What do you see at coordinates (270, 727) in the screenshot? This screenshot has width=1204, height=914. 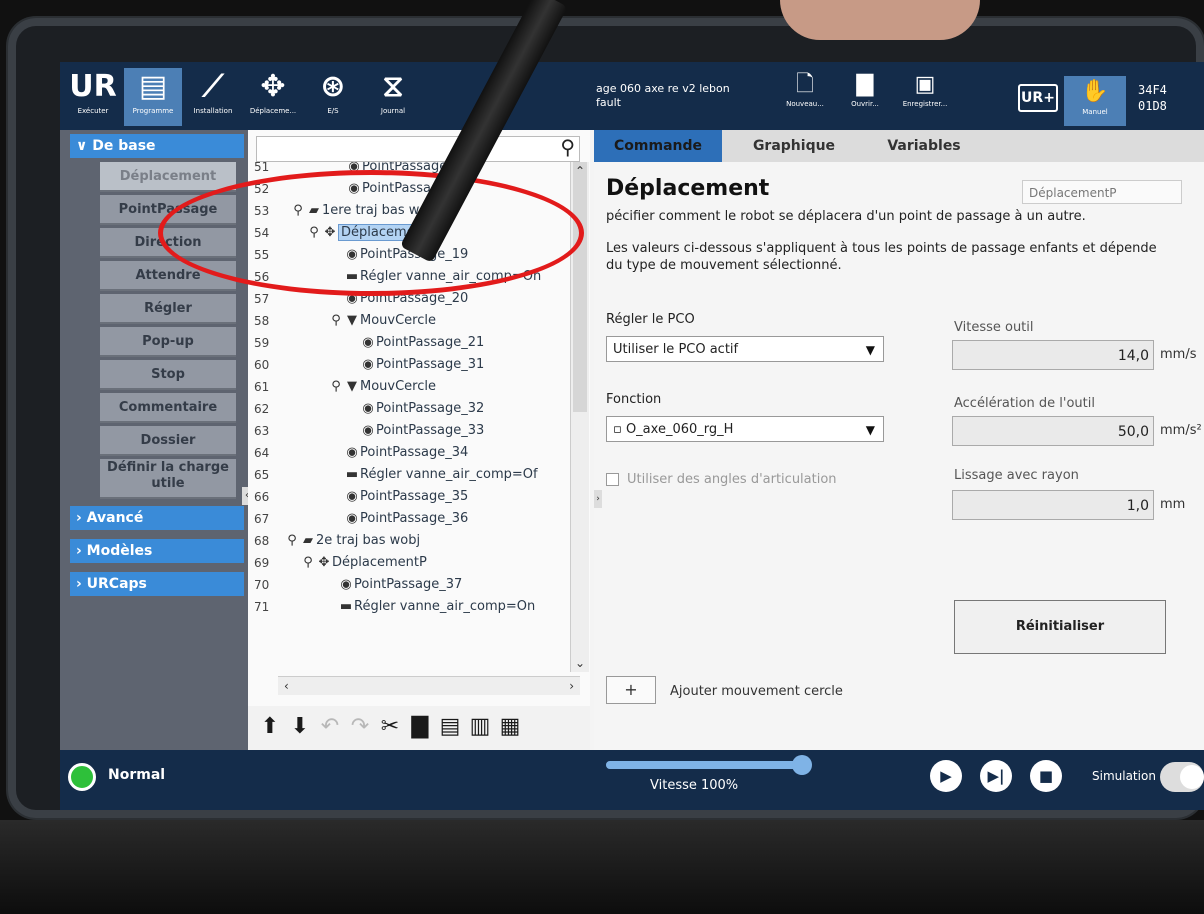 I see `move-up-icon: ⬆` at bounding box center [270, 727].